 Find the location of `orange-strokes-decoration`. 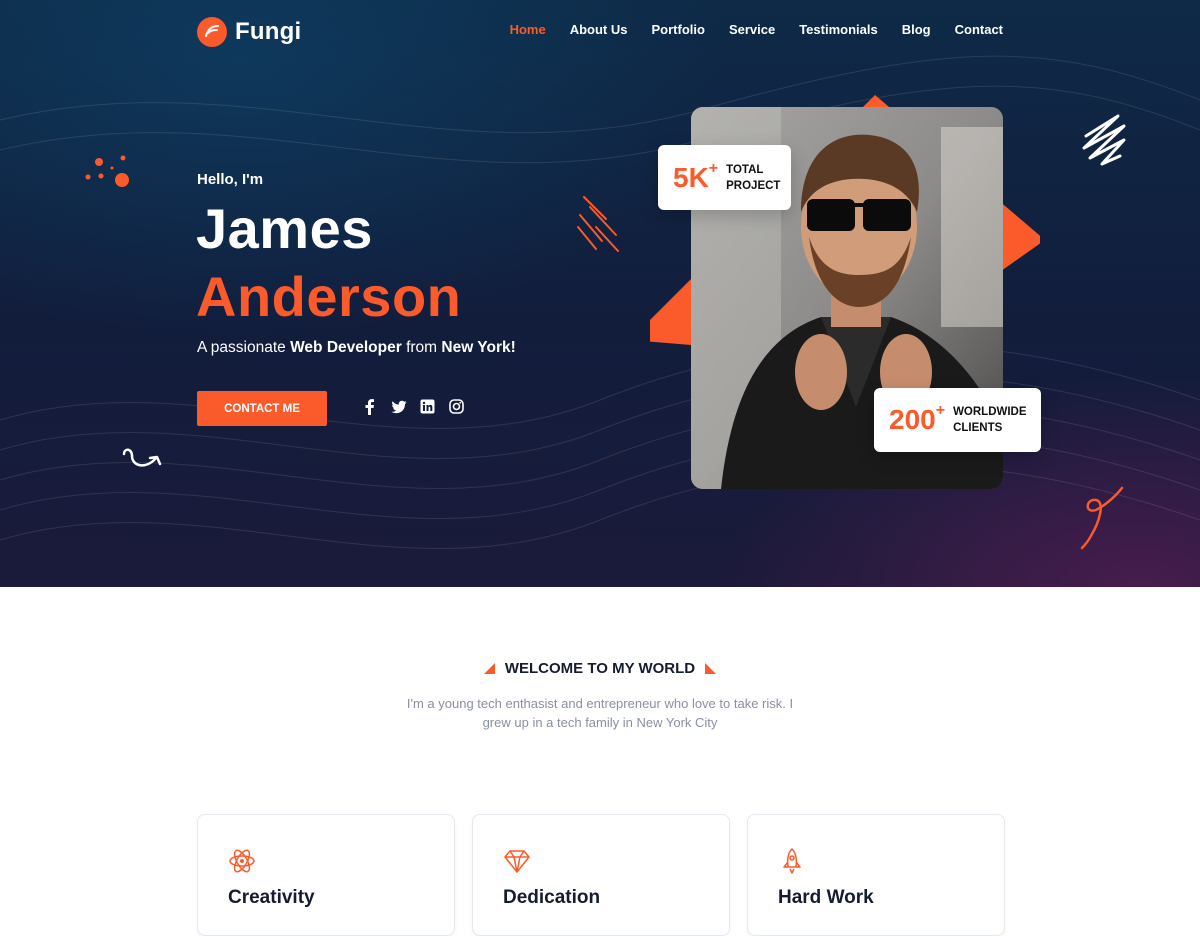

orange-strokes-decoration is located at coordinates (598, 224).